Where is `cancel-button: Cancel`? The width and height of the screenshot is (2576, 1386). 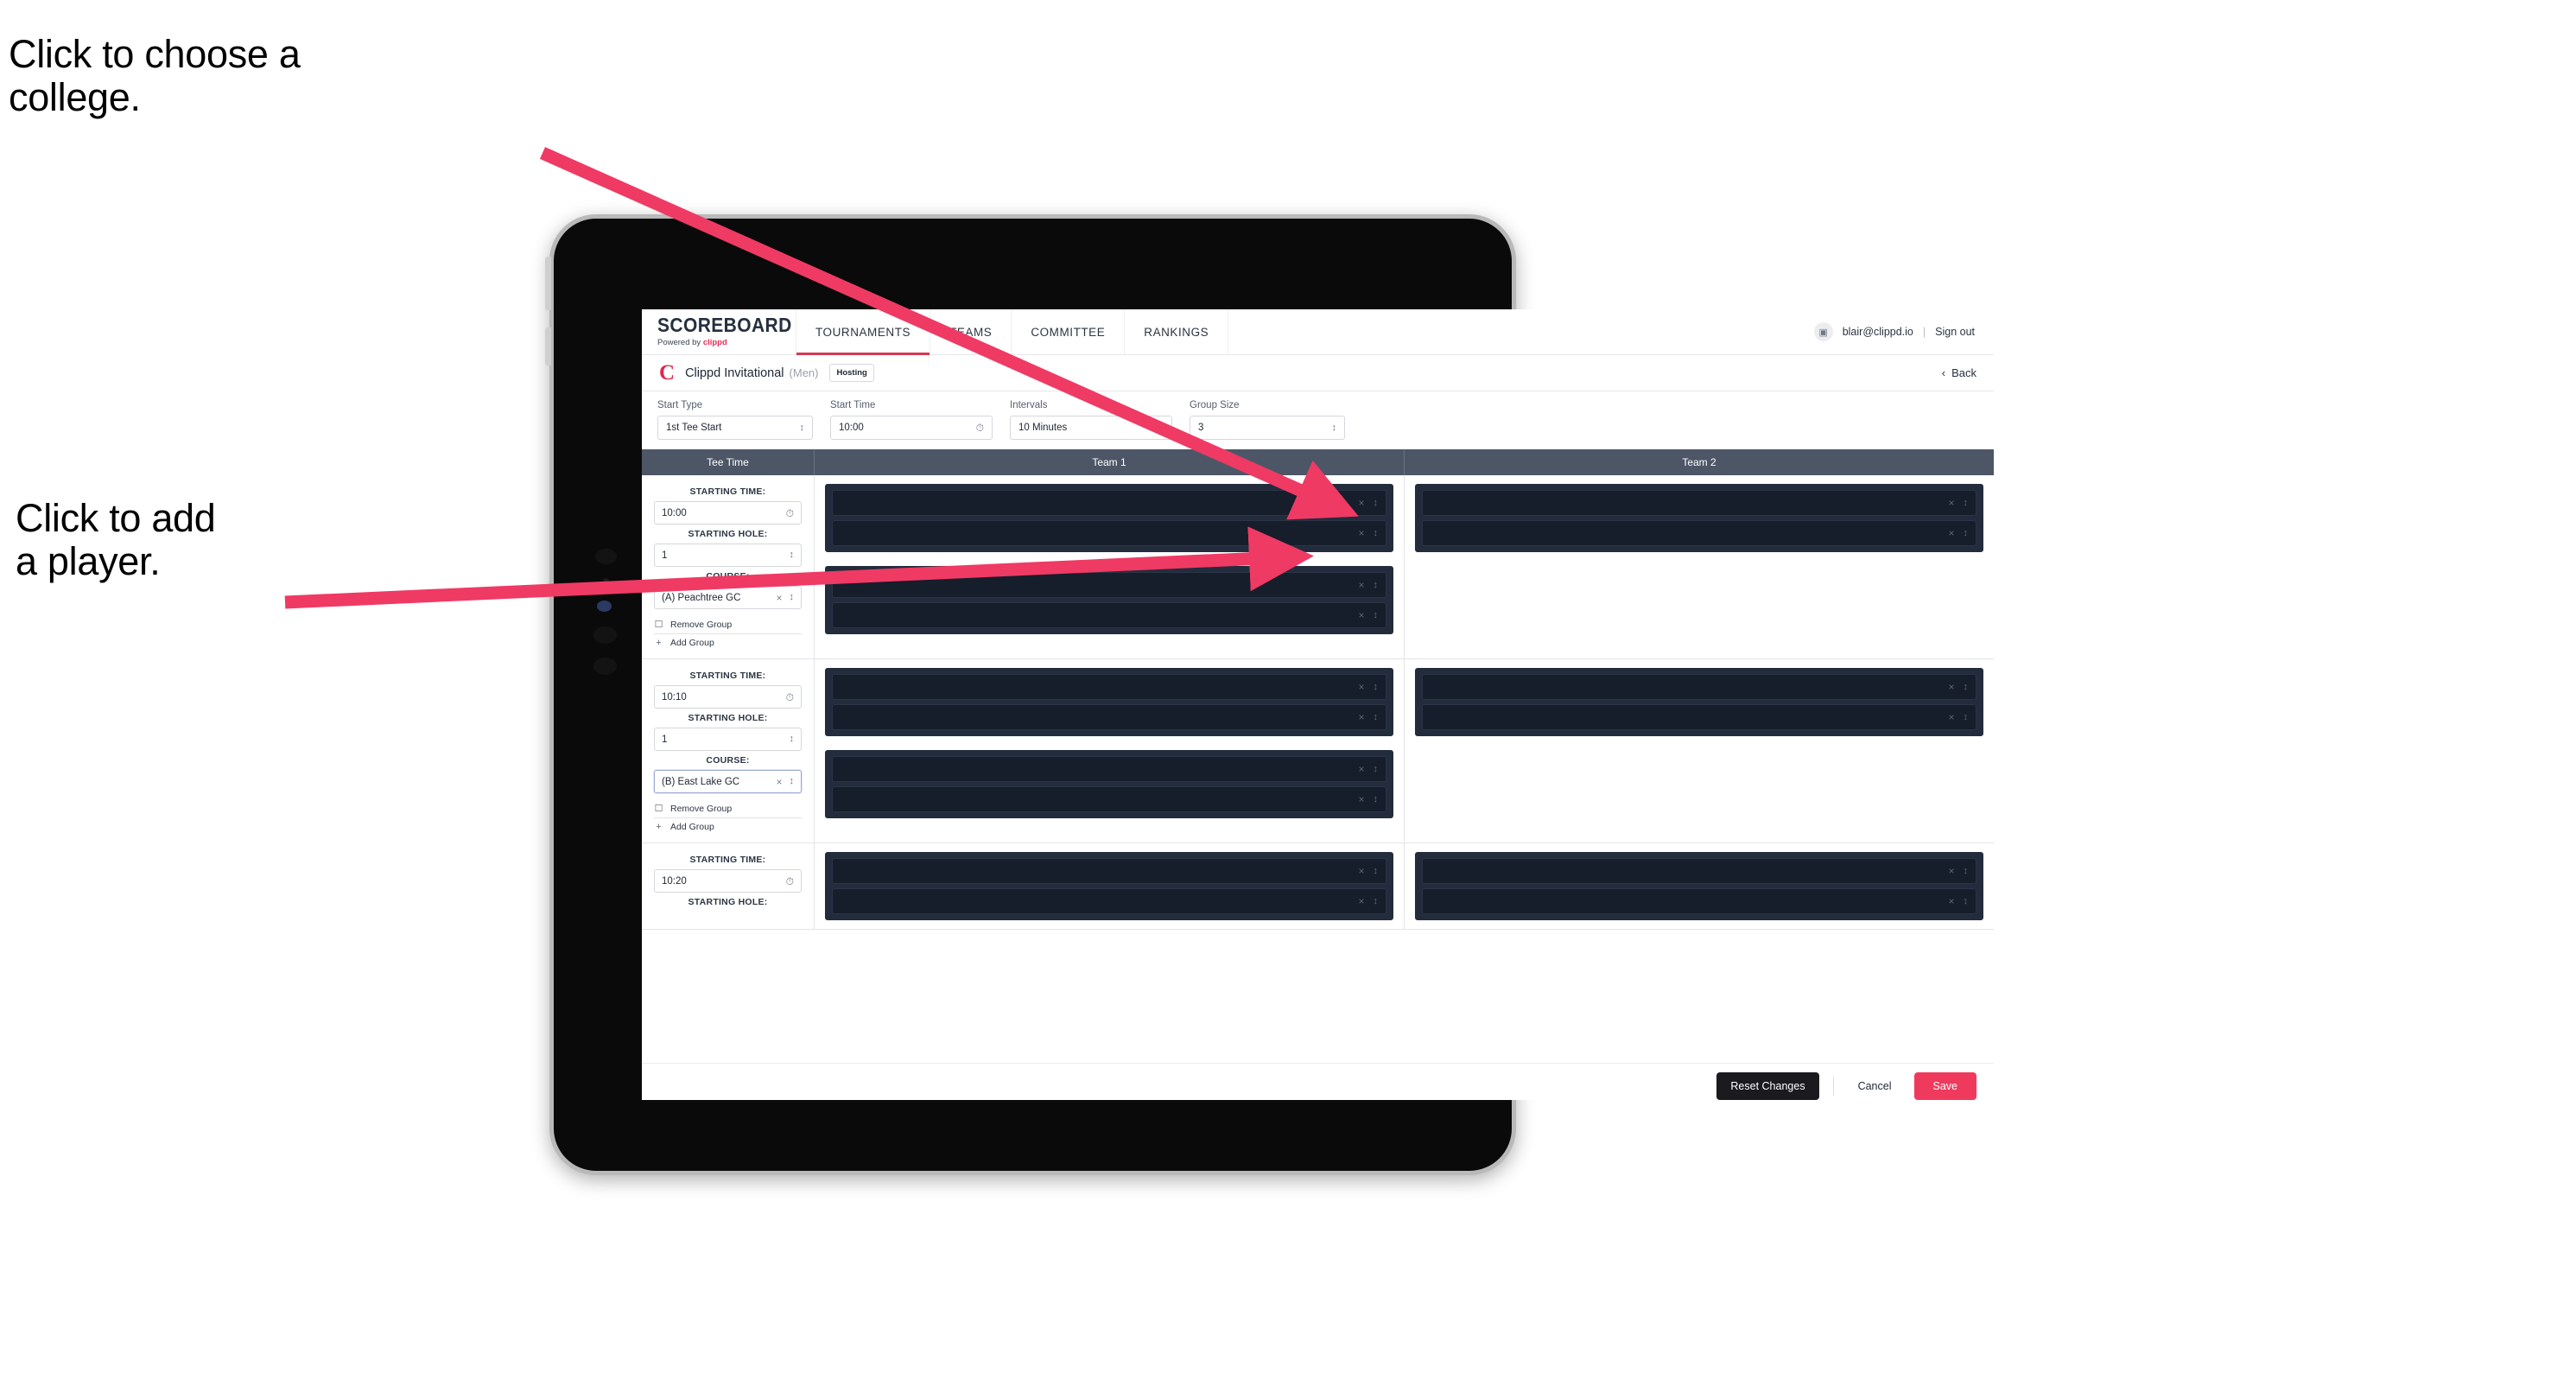
cancel-button: Cancel is located at coordinates (1875, 1086).